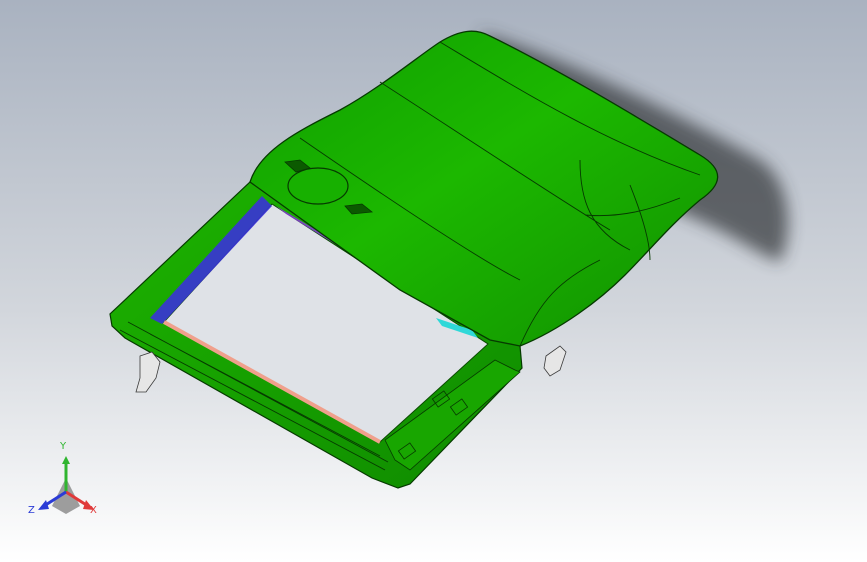  Describe the element at coordinates (318, 186) in the screenshot. I see `door-handle` at that location.